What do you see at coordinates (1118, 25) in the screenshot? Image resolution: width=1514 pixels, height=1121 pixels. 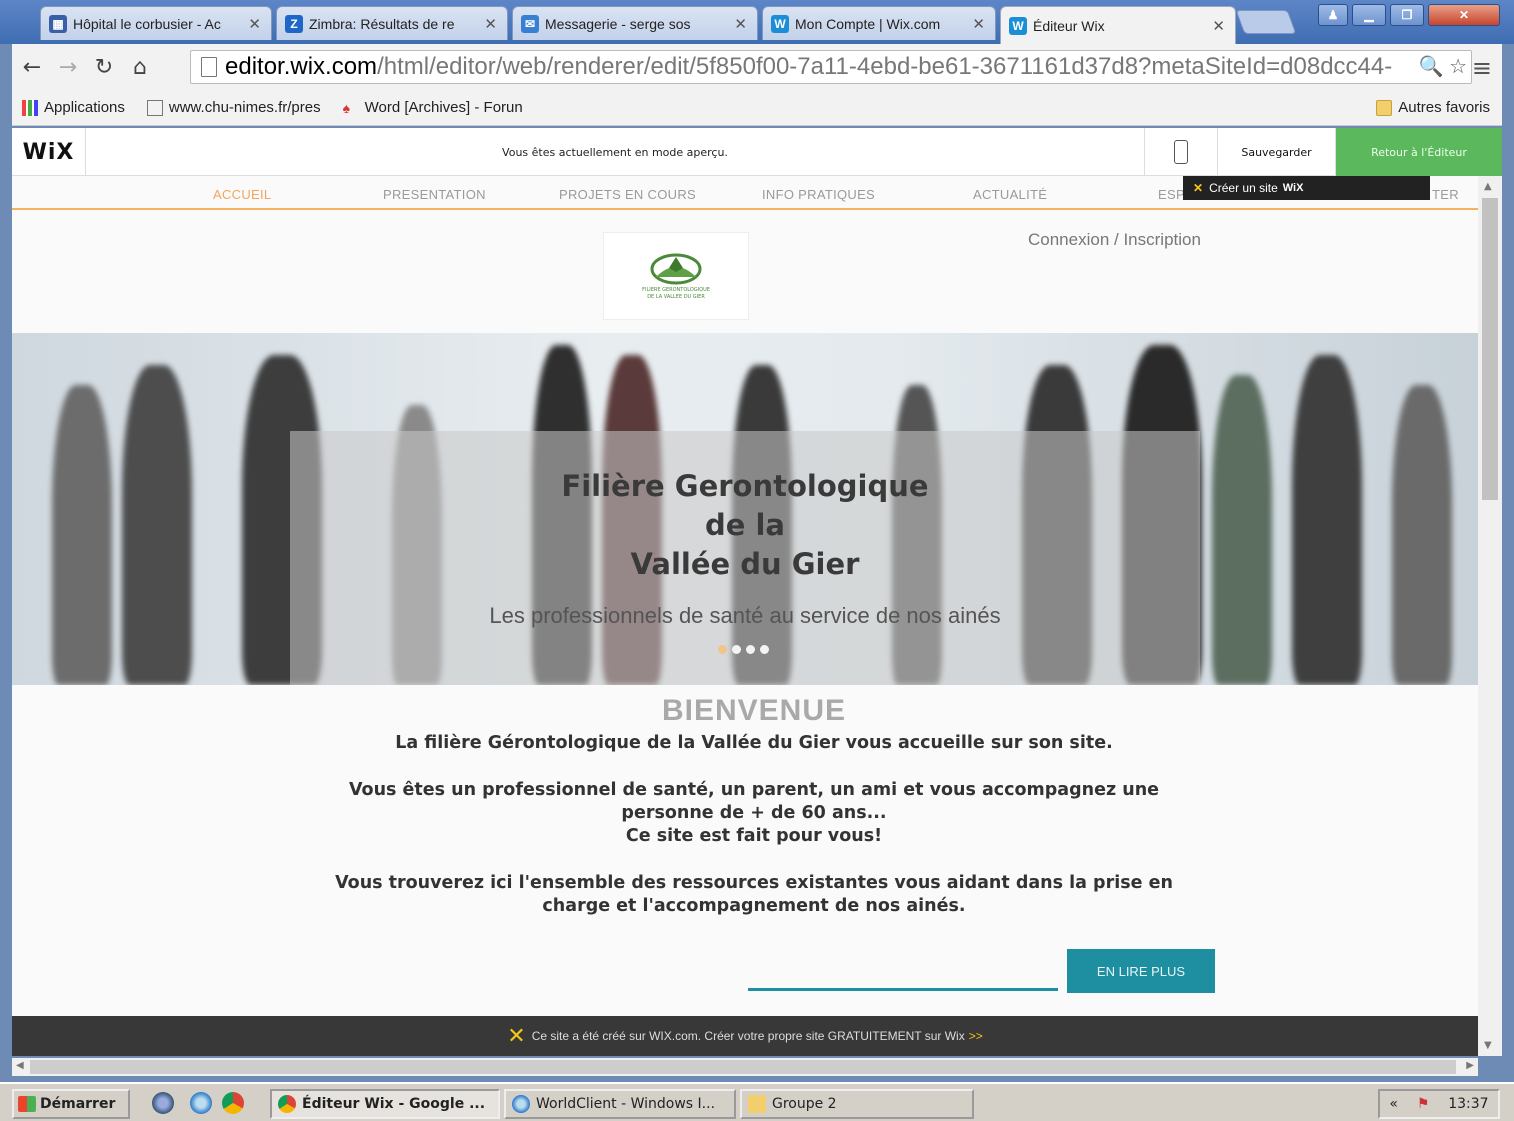 I see `tab-wix-editor: W Éditeur Wix ✕` at bounding box center [1118, 25].